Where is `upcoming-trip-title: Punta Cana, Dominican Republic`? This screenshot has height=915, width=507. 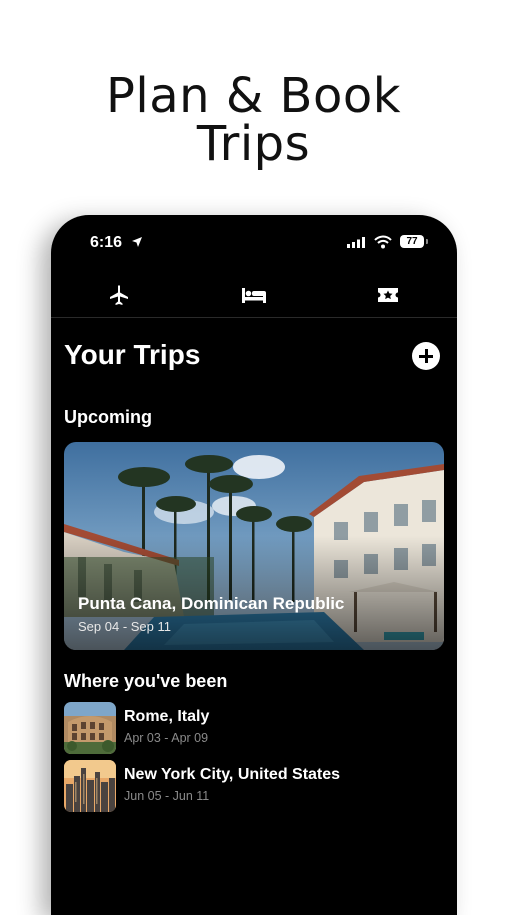
upcoming-trip-title: Punta Cana, Dominican Republic is located at coordinates (211, 603).